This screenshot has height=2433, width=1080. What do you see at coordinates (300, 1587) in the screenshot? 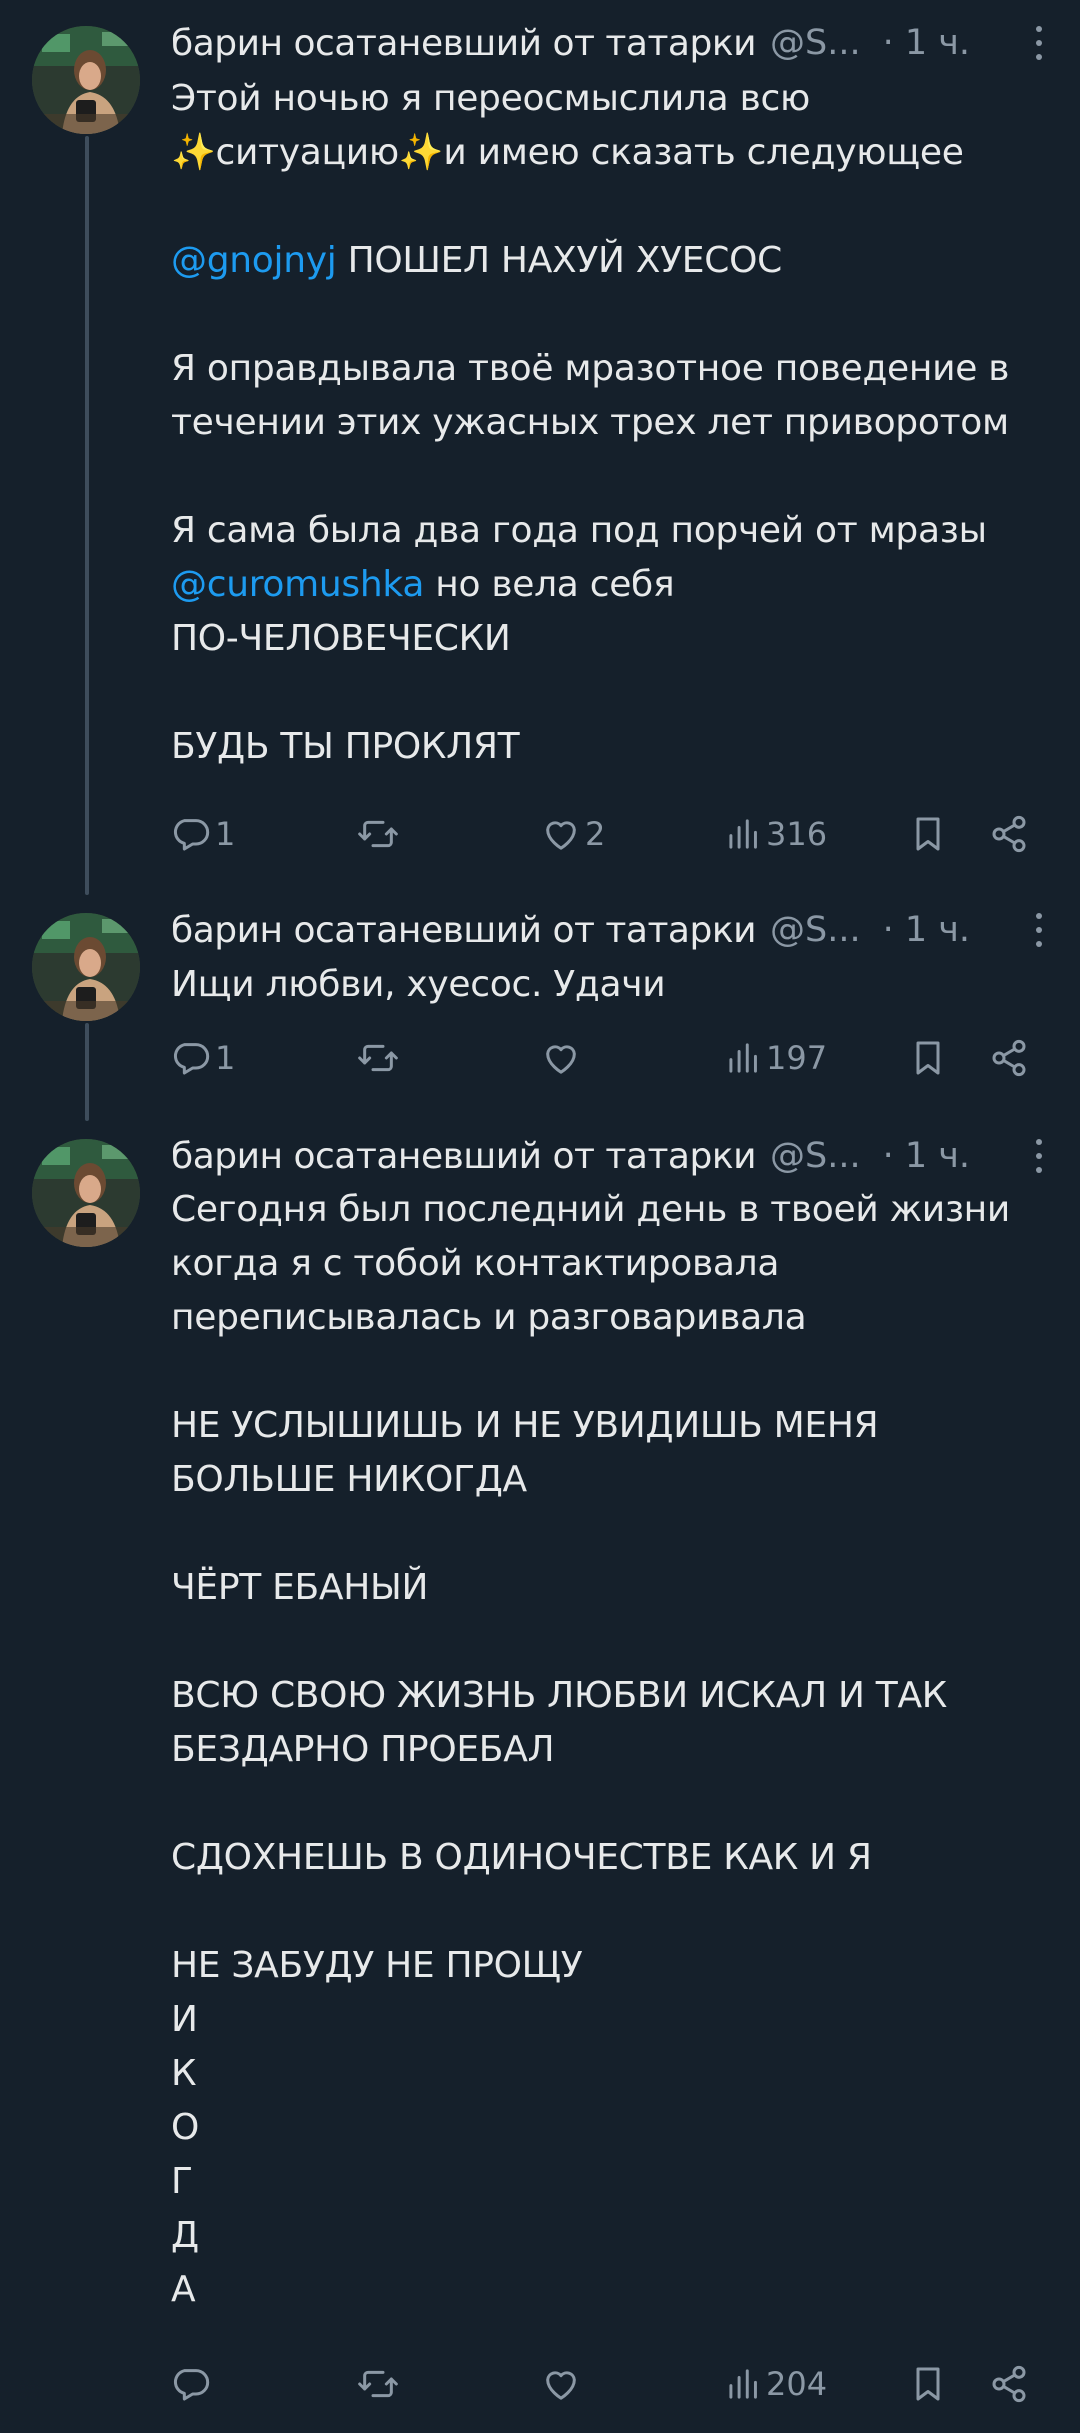
I see `text-segment: ЧЁРТ ЕБАНЫЙ` at bounding box center [300, 1587].